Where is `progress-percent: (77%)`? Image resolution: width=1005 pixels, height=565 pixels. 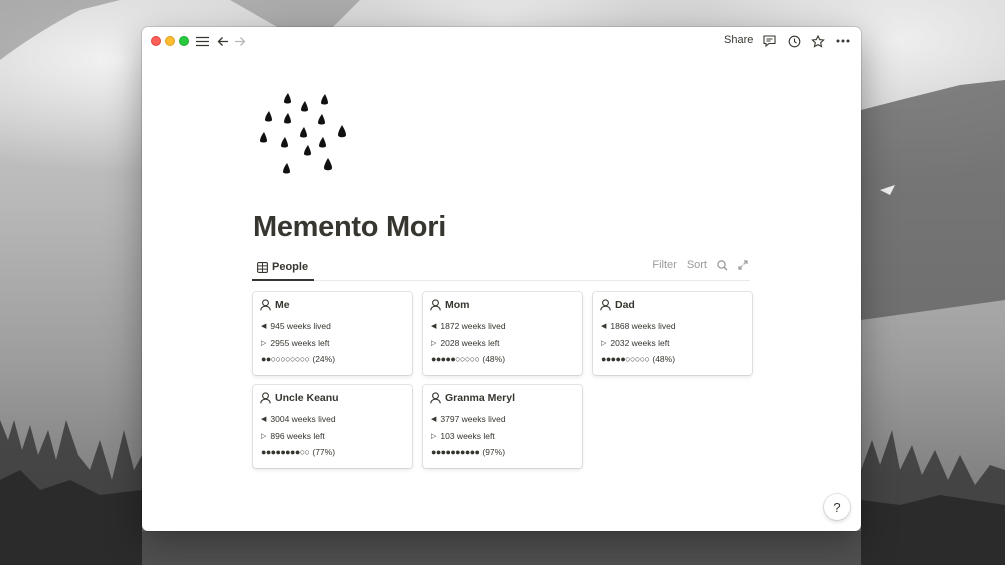 progress-percent: (77%) is located at coordinates (324, 452).